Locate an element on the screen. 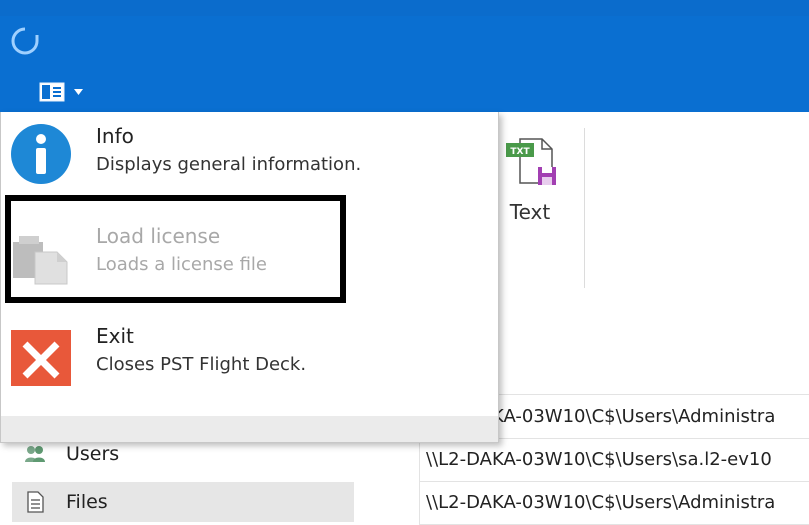 The height and width of the screenshot is (525, 809). users-icon is located at coordinates (35, 454).